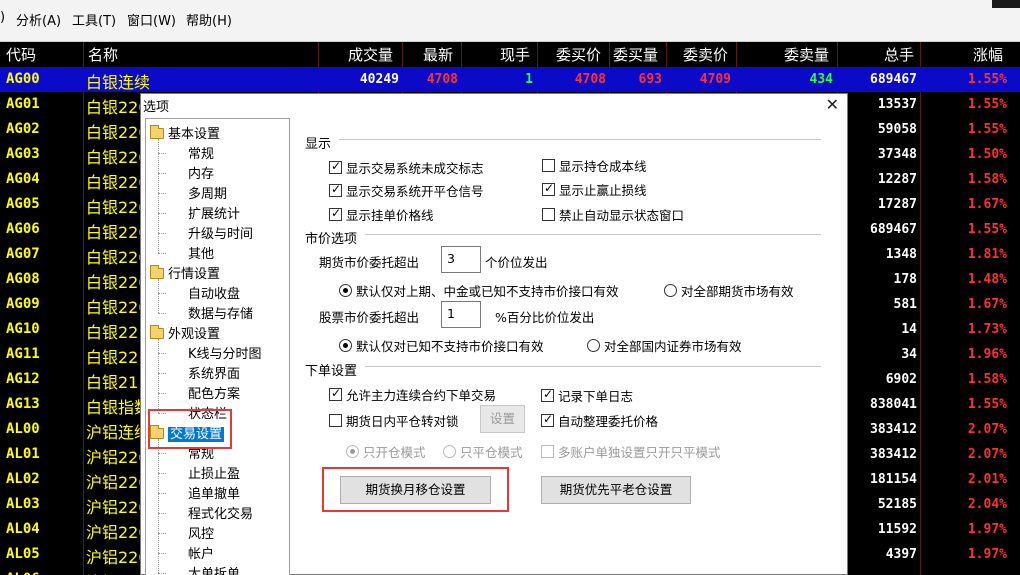  I want to click on menu-item-partial: ), so click(2, 17).